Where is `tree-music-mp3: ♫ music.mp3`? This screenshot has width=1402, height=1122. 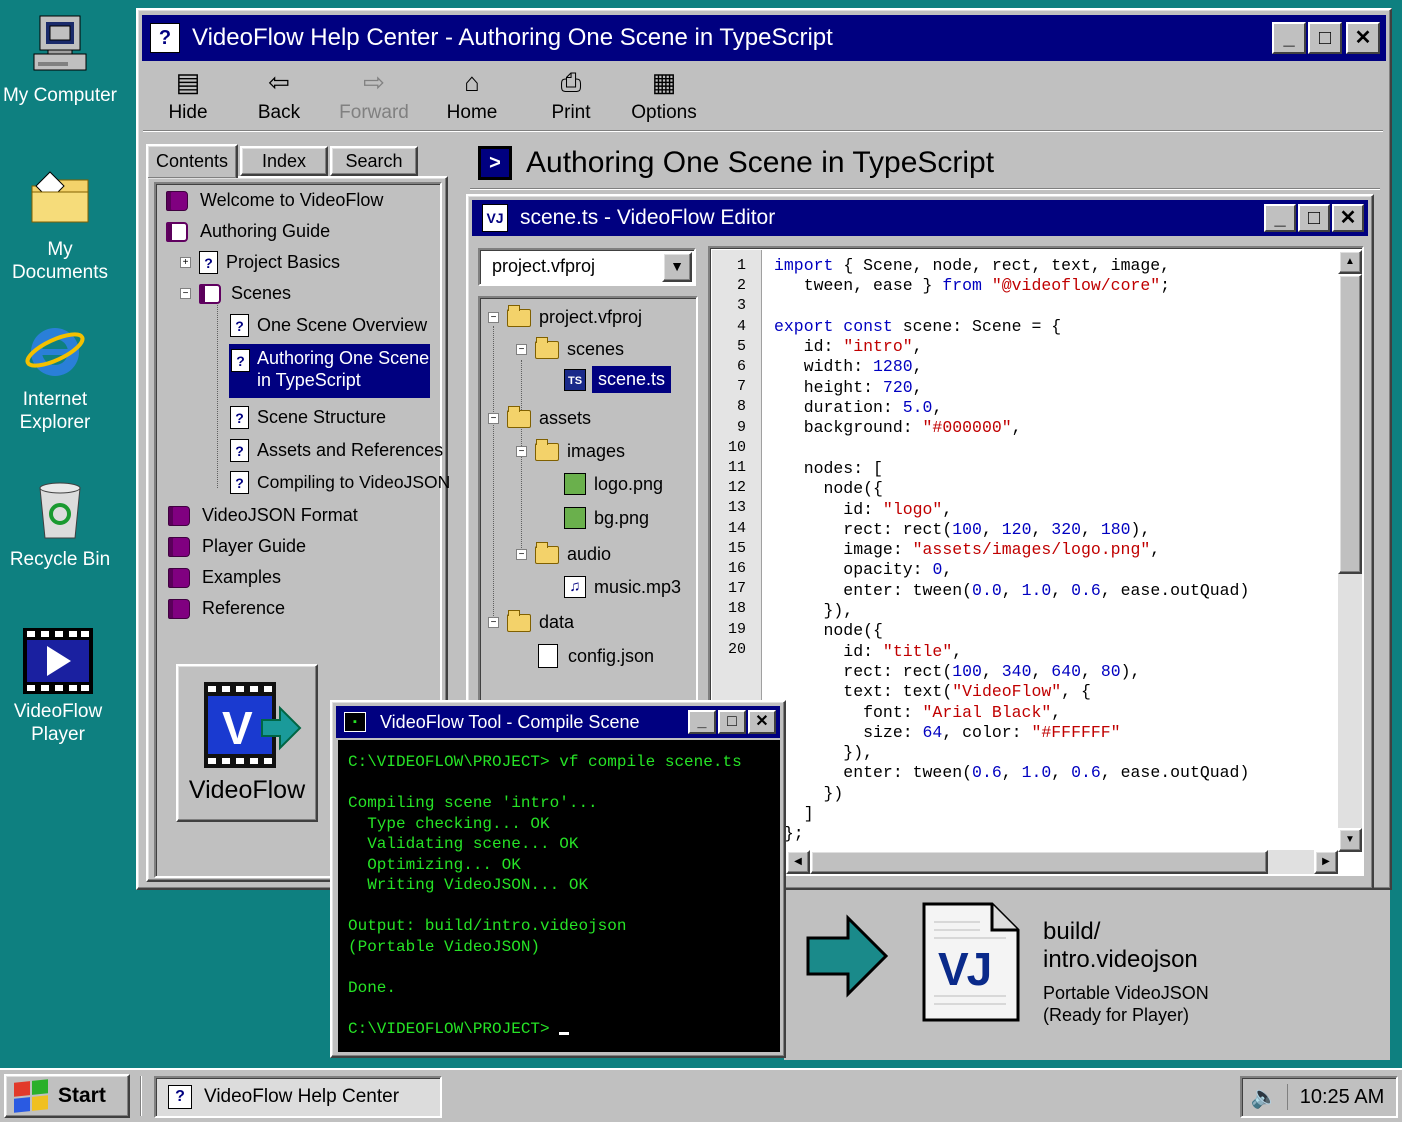 tree-music-mp3: ♫ music.mp3 is located at coordinates (622, 587).